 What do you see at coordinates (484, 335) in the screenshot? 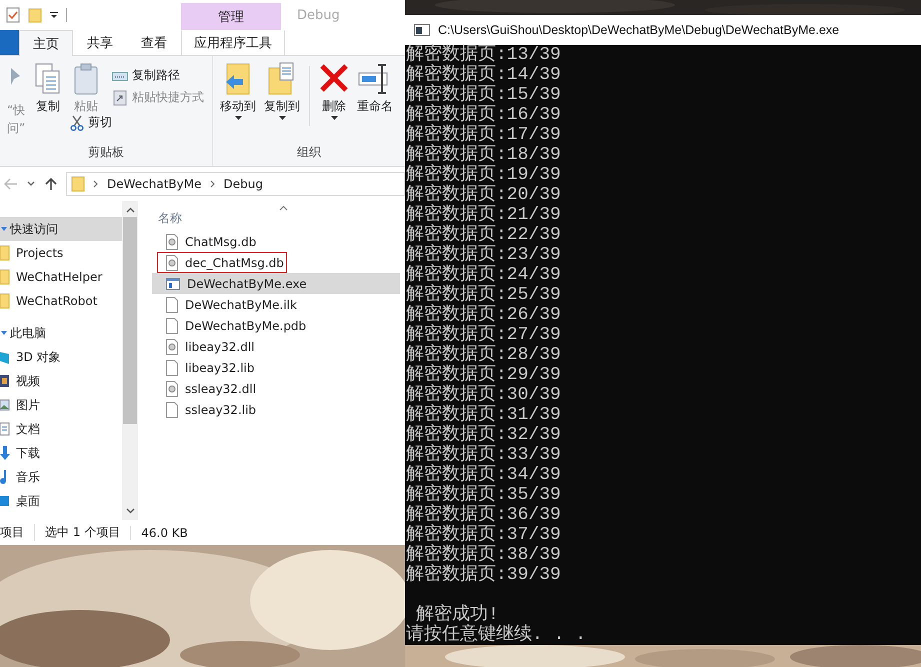
I see `console-line: 解密数据页:27/39` at bounding box center [484, 335].